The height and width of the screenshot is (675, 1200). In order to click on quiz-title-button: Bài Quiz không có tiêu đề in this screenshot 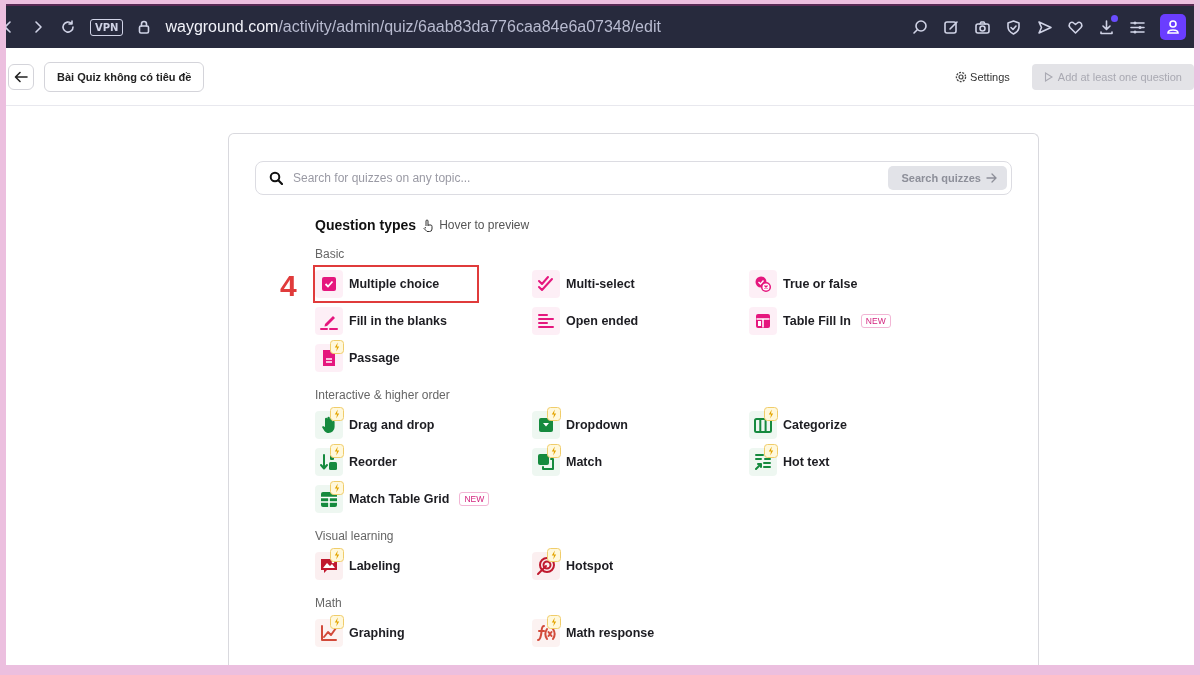, I will do `click(124, 76)`.